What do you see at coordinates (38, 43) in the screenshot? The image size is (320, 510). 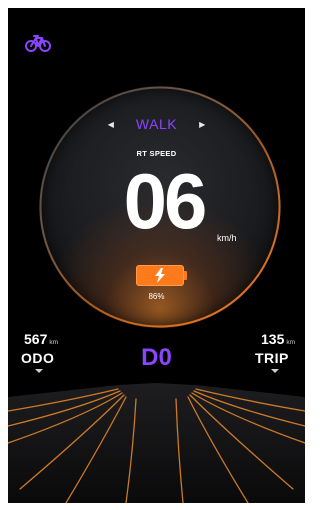 I see `bicycle-icon` at bounding box center [38, 43].